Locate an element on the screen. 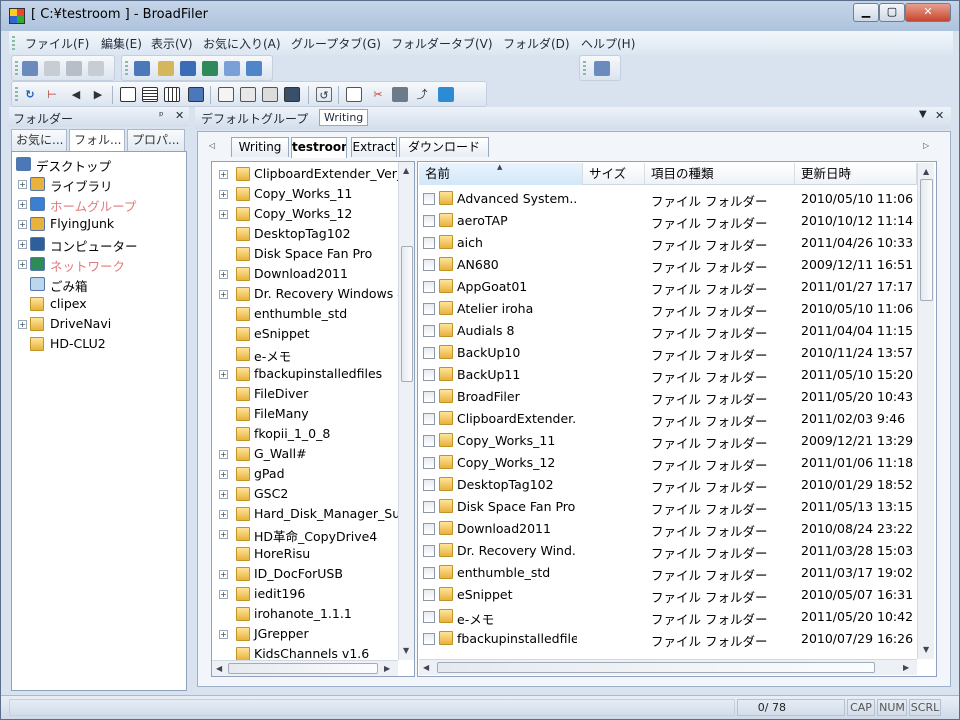 Image resolution: width=960 pixels, height=720 pixels. folder-tree-item: + JGrepper is located at coordinates (313, 634).